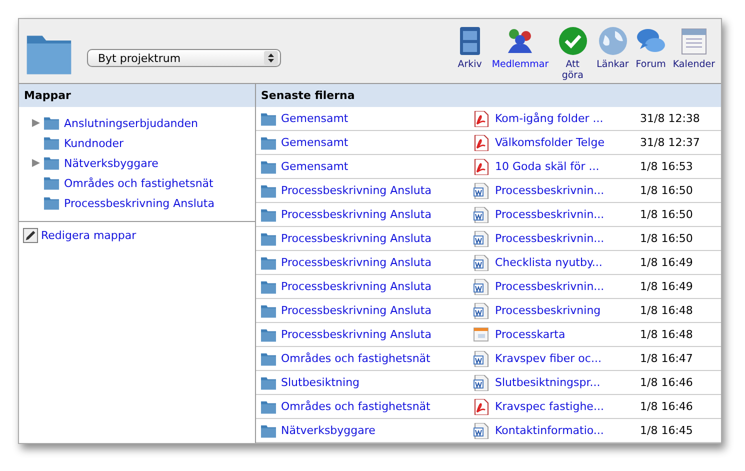 The height and width of the screenshot is (471, 745). I want to click on folder-link: Kundnoder, so click(94, 143).